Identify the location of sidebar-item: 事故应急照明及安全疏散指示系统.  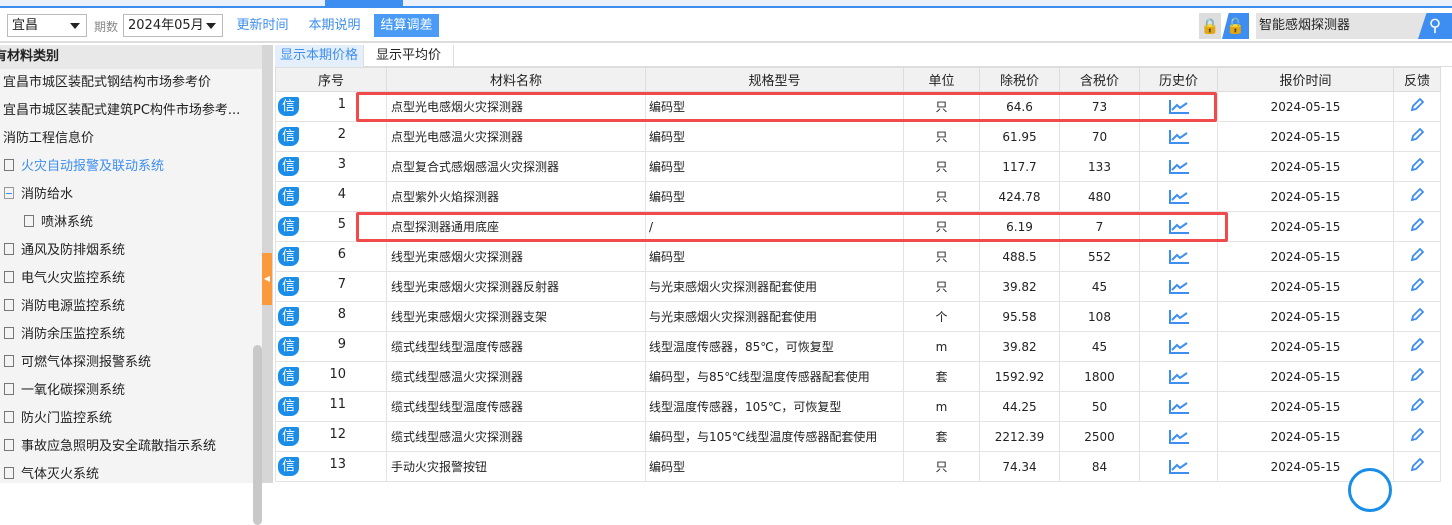
(131, 447).